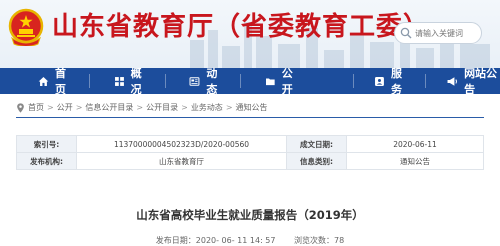 This screenshot has width=500, height=246. Describe the element at coordinates (65, 107) in the screenshot. I see `breadcrumb-public: 公开` at that location.